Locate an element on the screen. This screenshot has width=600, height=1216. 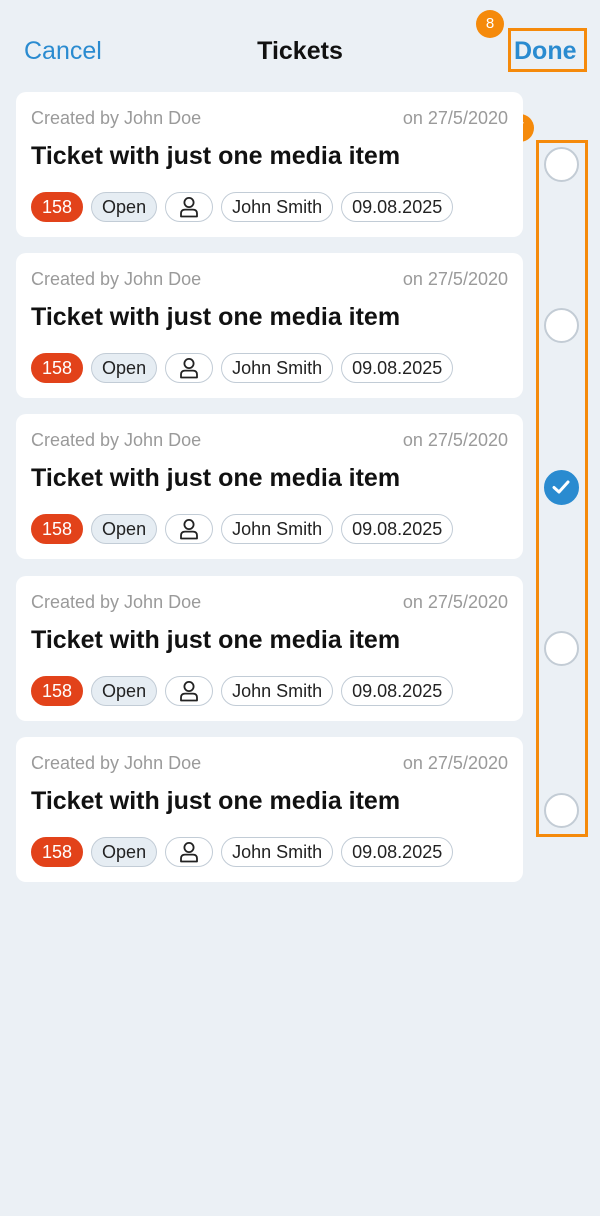
nav-bar: Cancel Tickets Done 8 is located at coordinates (300, 46).